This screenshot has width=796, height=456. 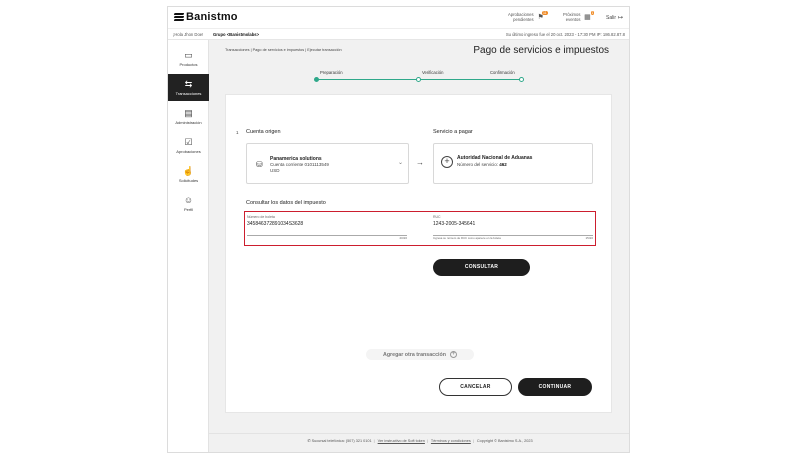 What do you see at coordinates (286, 203) in the screenshot?
I see `tax-query-title: Consultar los datos del impuesto` at bounding box center [286, 203].